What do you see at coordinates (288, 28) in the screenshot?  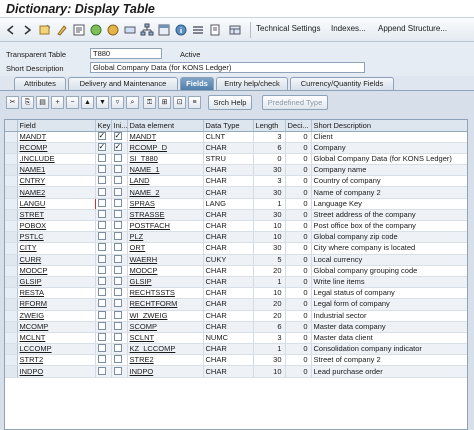 I see `technical-settings-button: Technical Settings` at bounding box center [288, 28].